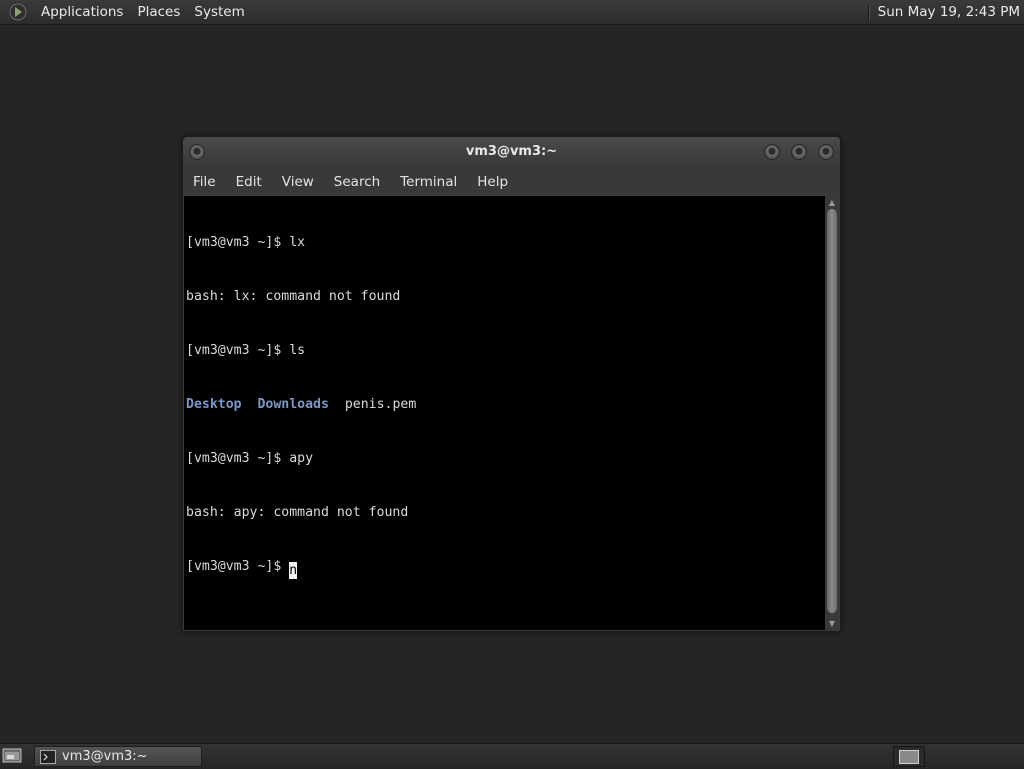  I want to click on clock: Sun May 19, 2:43 PM, so click(951, 12).